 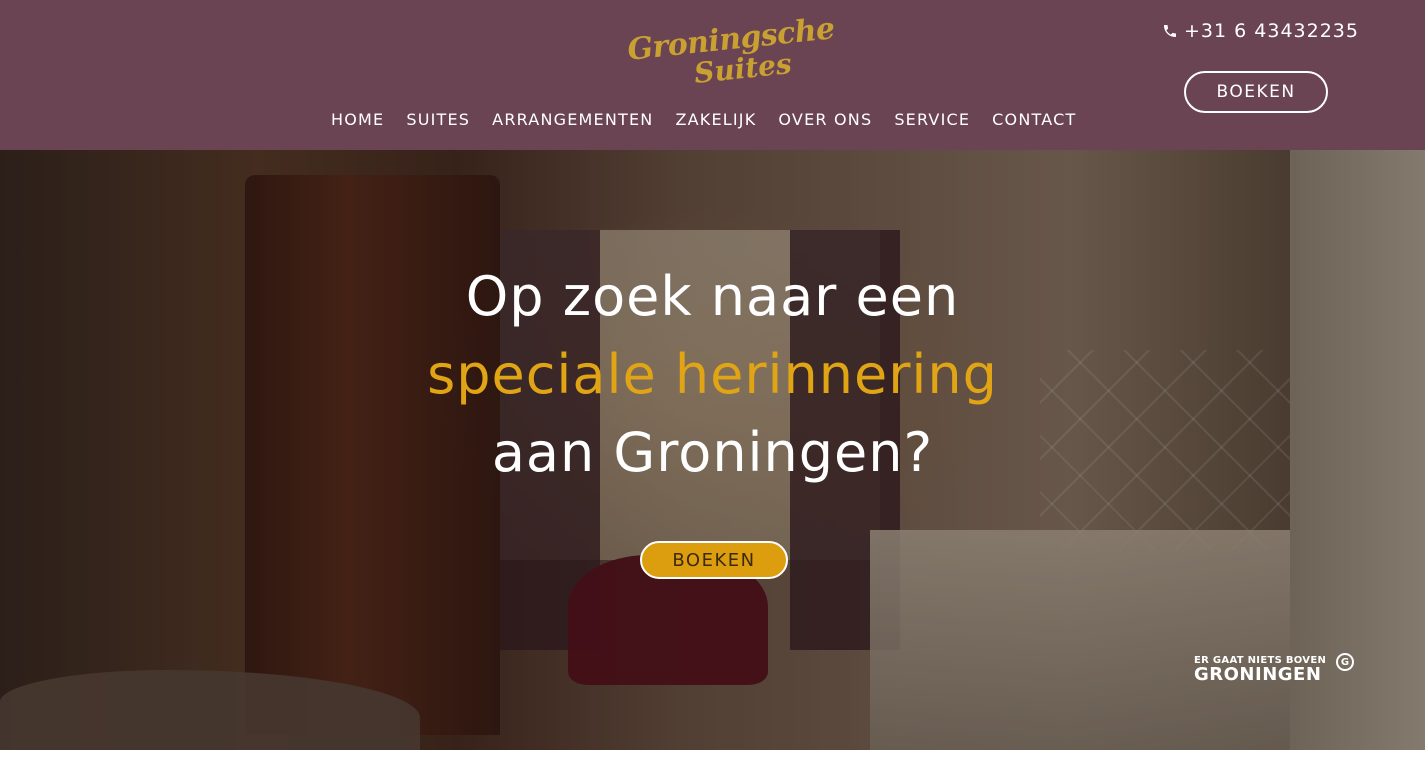 I want to click on nav-item-service: SERVICE, so click(x=932, y=119).